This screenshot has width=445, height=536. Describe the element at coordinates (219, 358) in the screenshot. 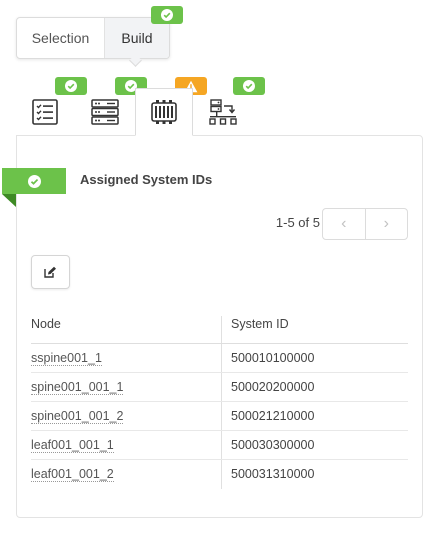

I see `table-row: sspine001_1 500010100000` at that location.